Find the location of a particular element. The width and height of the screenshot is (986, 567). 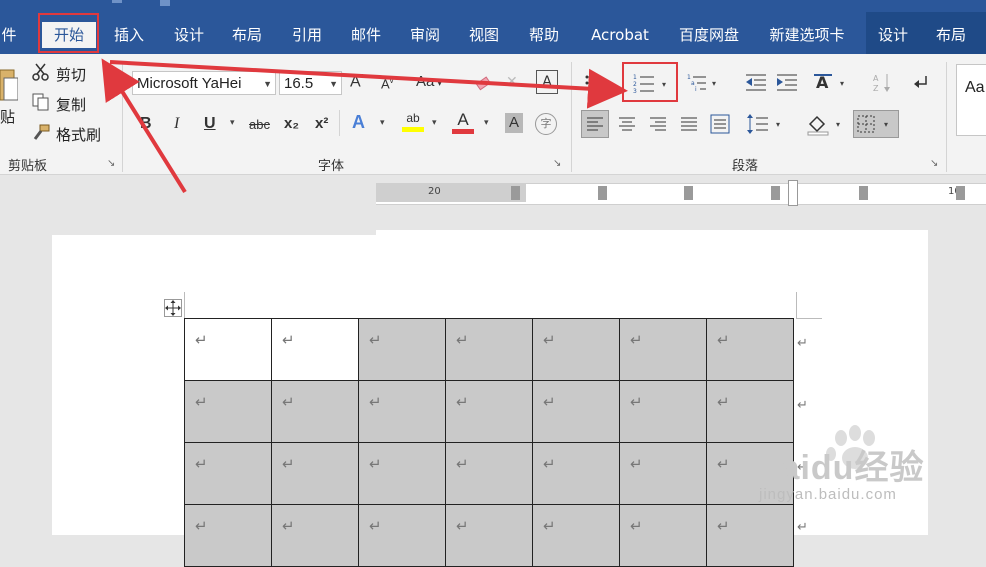

annotation-arrows is located at coordinates (364, 126).